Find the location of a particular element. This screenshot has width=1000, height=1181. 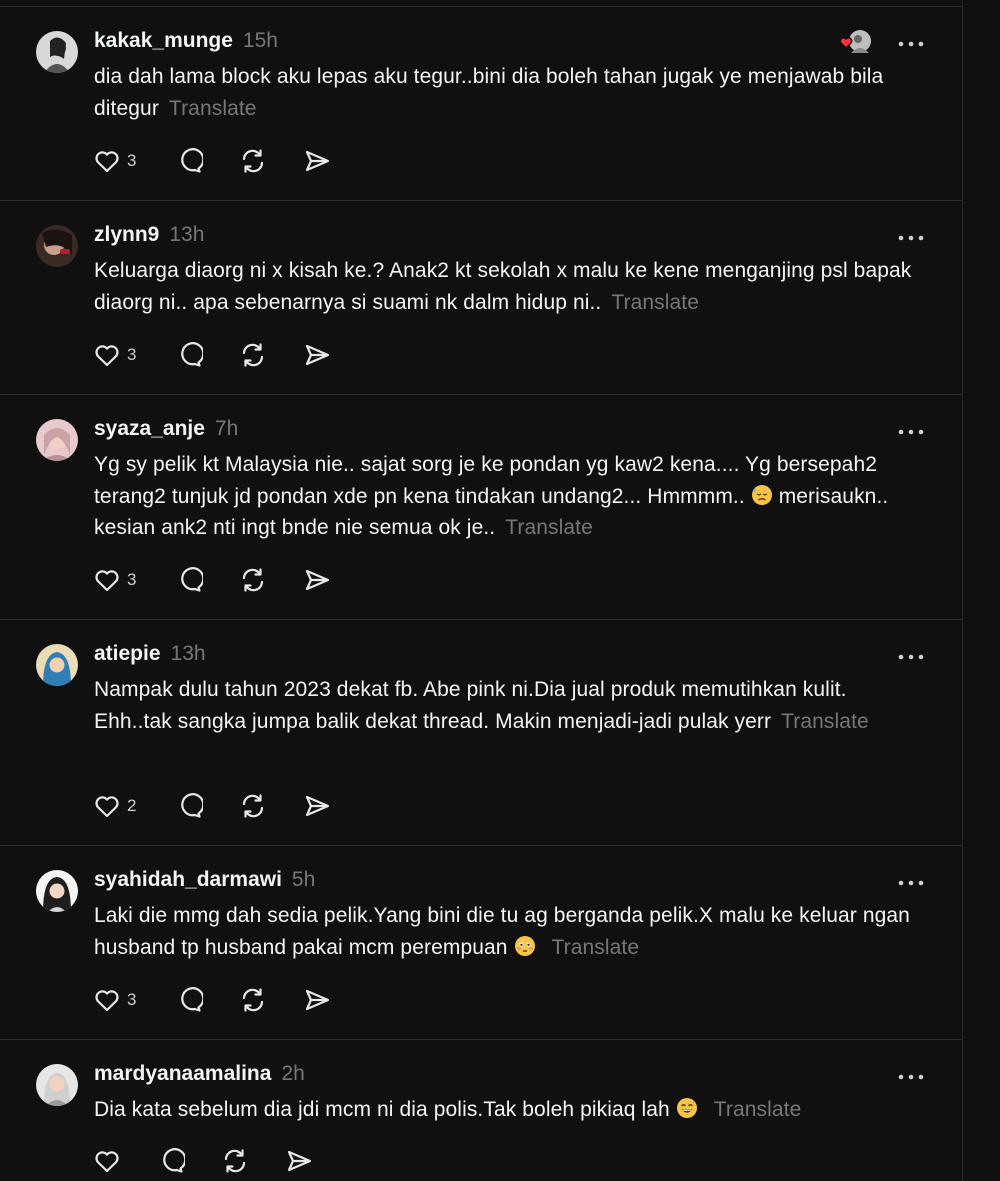

username: atiepie 13h is located at coordinates (150, 654).